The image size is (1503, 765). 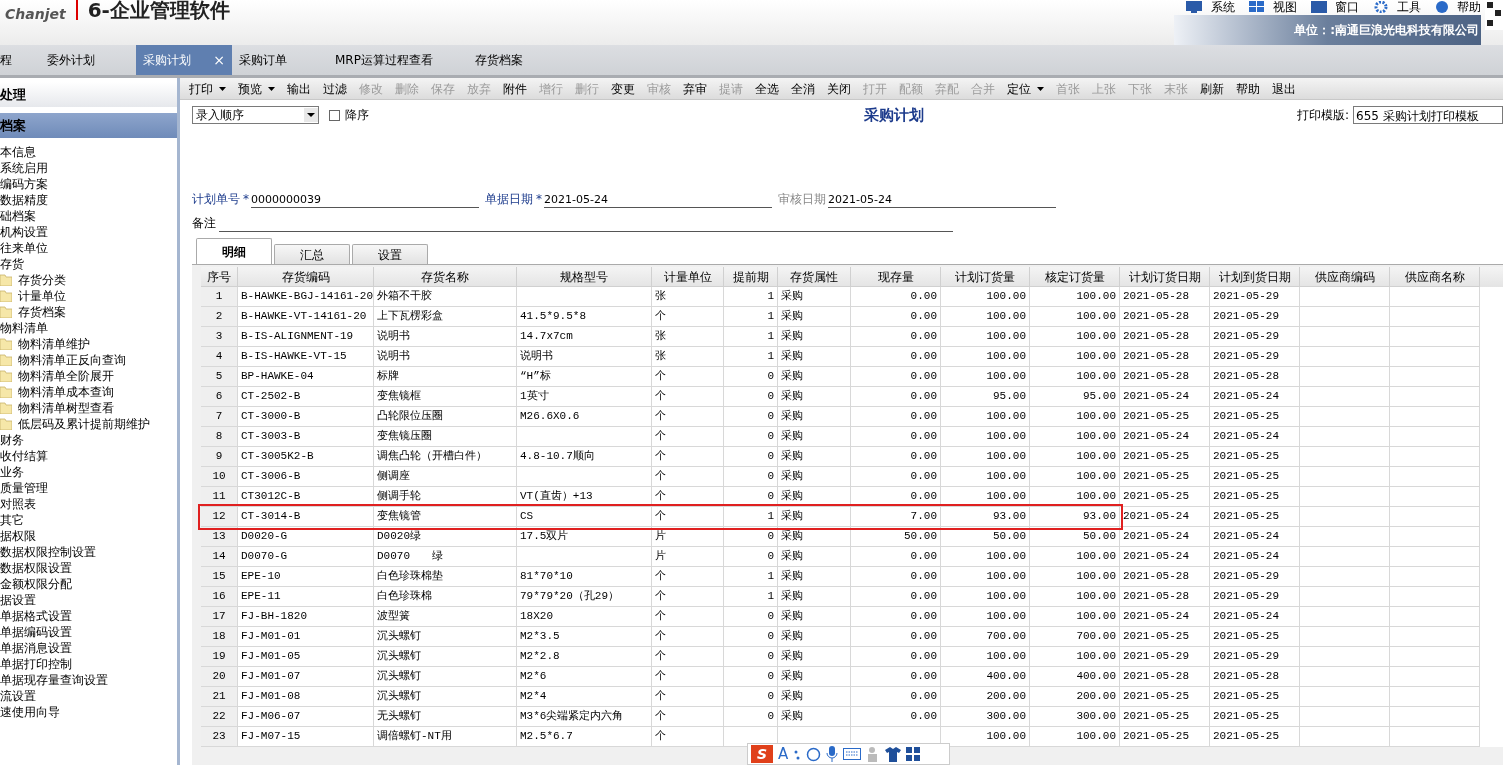 I want to click on column-header: 规格型号, so click(x=584, y=277).